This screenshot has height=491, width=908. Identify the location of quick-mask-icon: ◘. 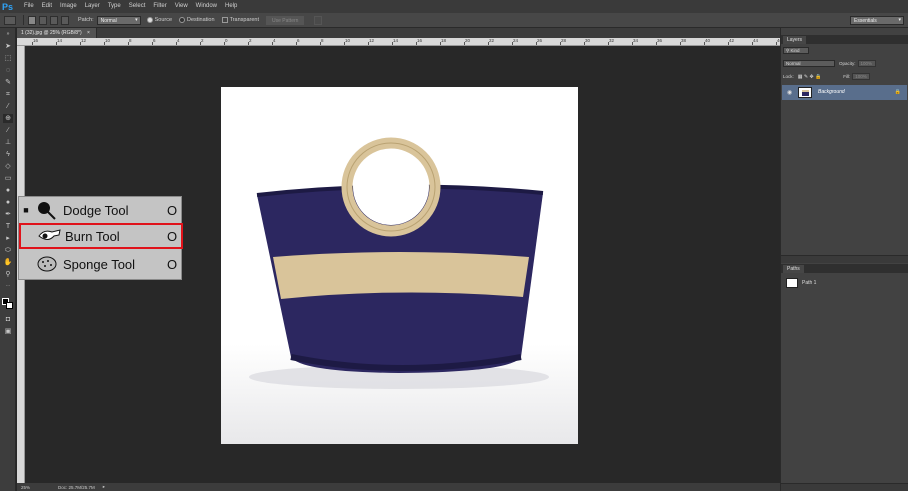
(8, 319).